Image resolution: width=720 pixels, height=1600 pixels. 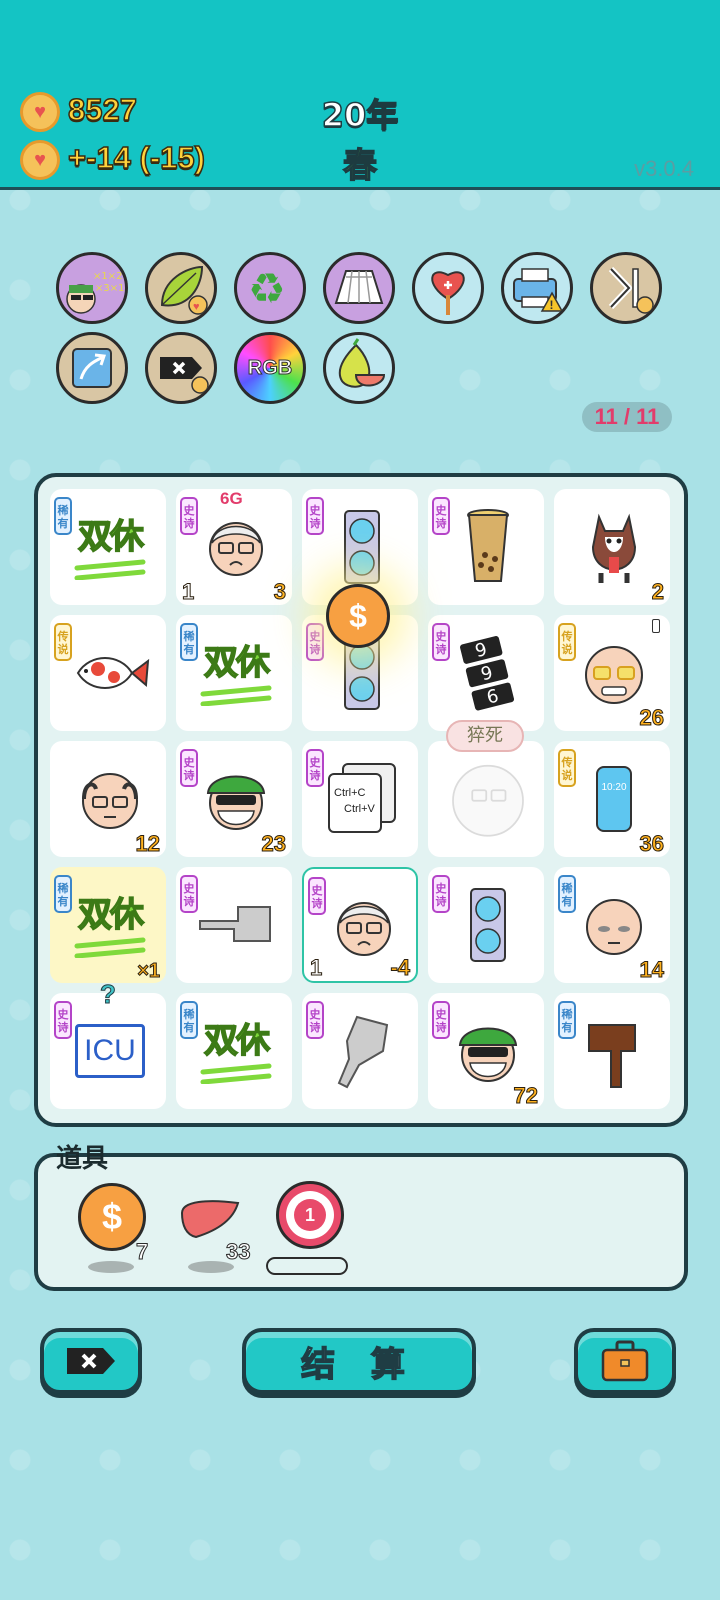 I want to click on 996-tiles-icon: 9 9 6, so click(x=488, y=673).